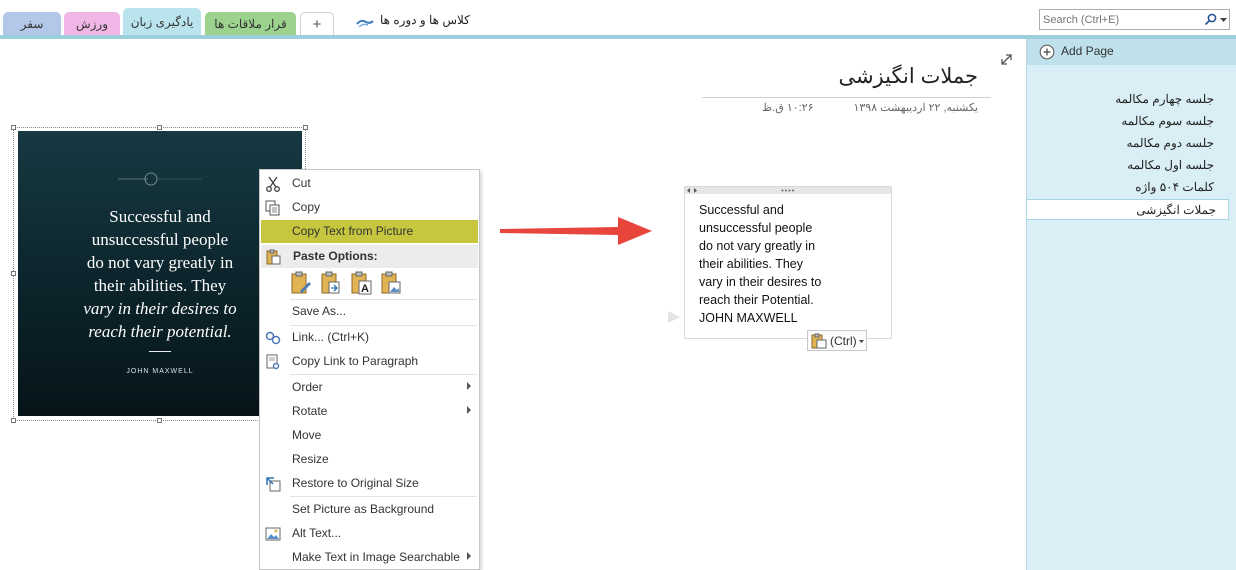 The width and height of the screenshot is (1236, 570). I want to click on paste-clipboard-icon, so click(819, 341).